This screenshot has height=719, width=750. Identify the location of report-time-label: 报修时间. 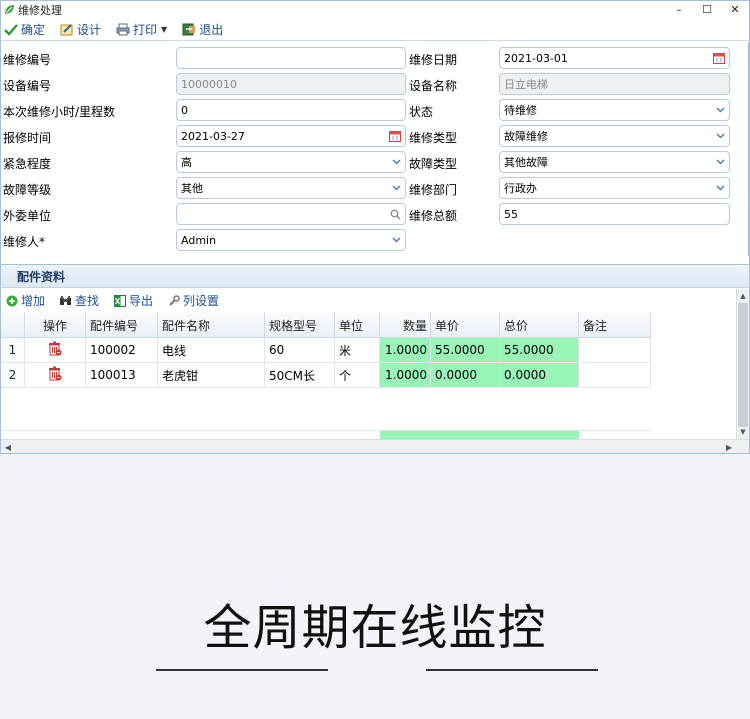
(27, 138).